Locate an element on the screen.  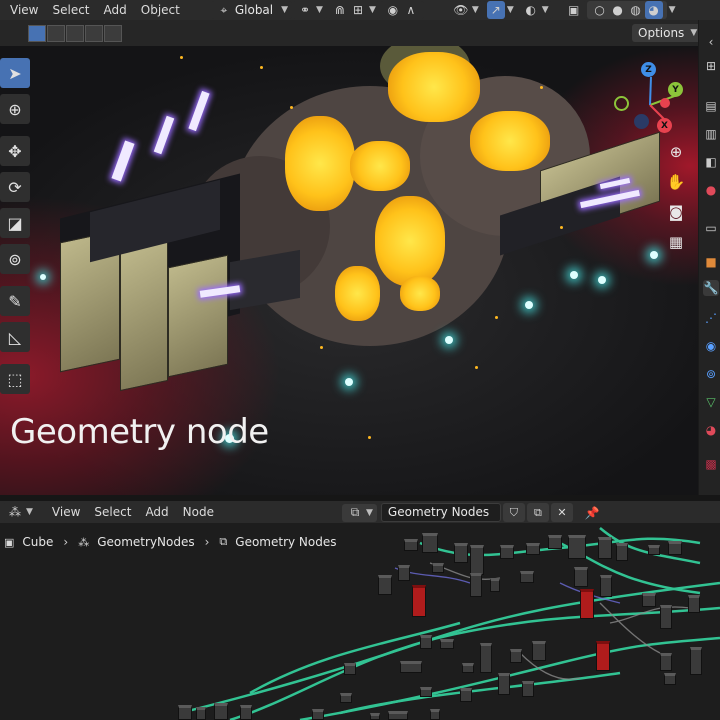
visibility-dropdown: 👁 ▼ is located at coordinates (465, 10).